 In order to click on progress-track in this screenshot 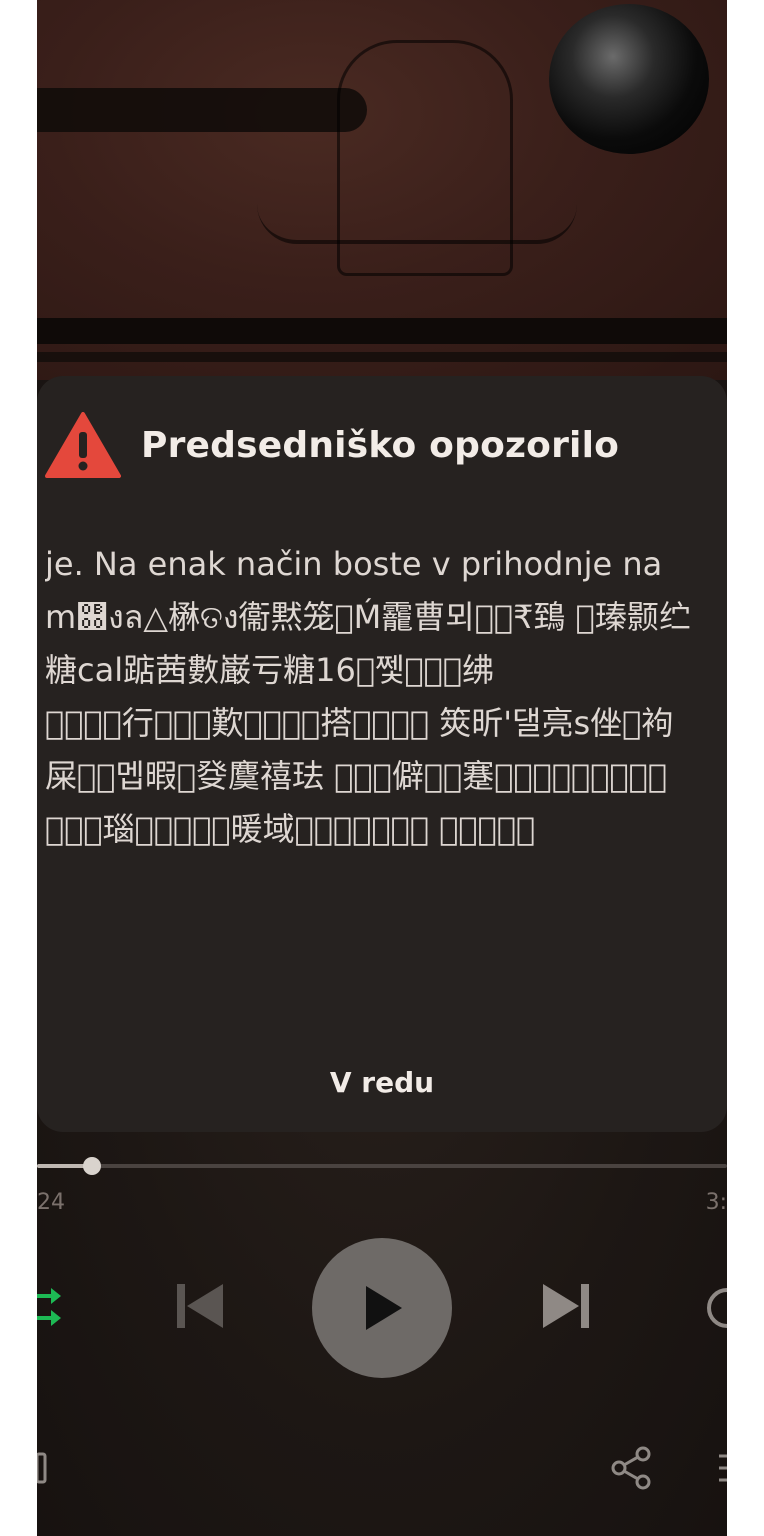, I will do `click(382, 1166)`.